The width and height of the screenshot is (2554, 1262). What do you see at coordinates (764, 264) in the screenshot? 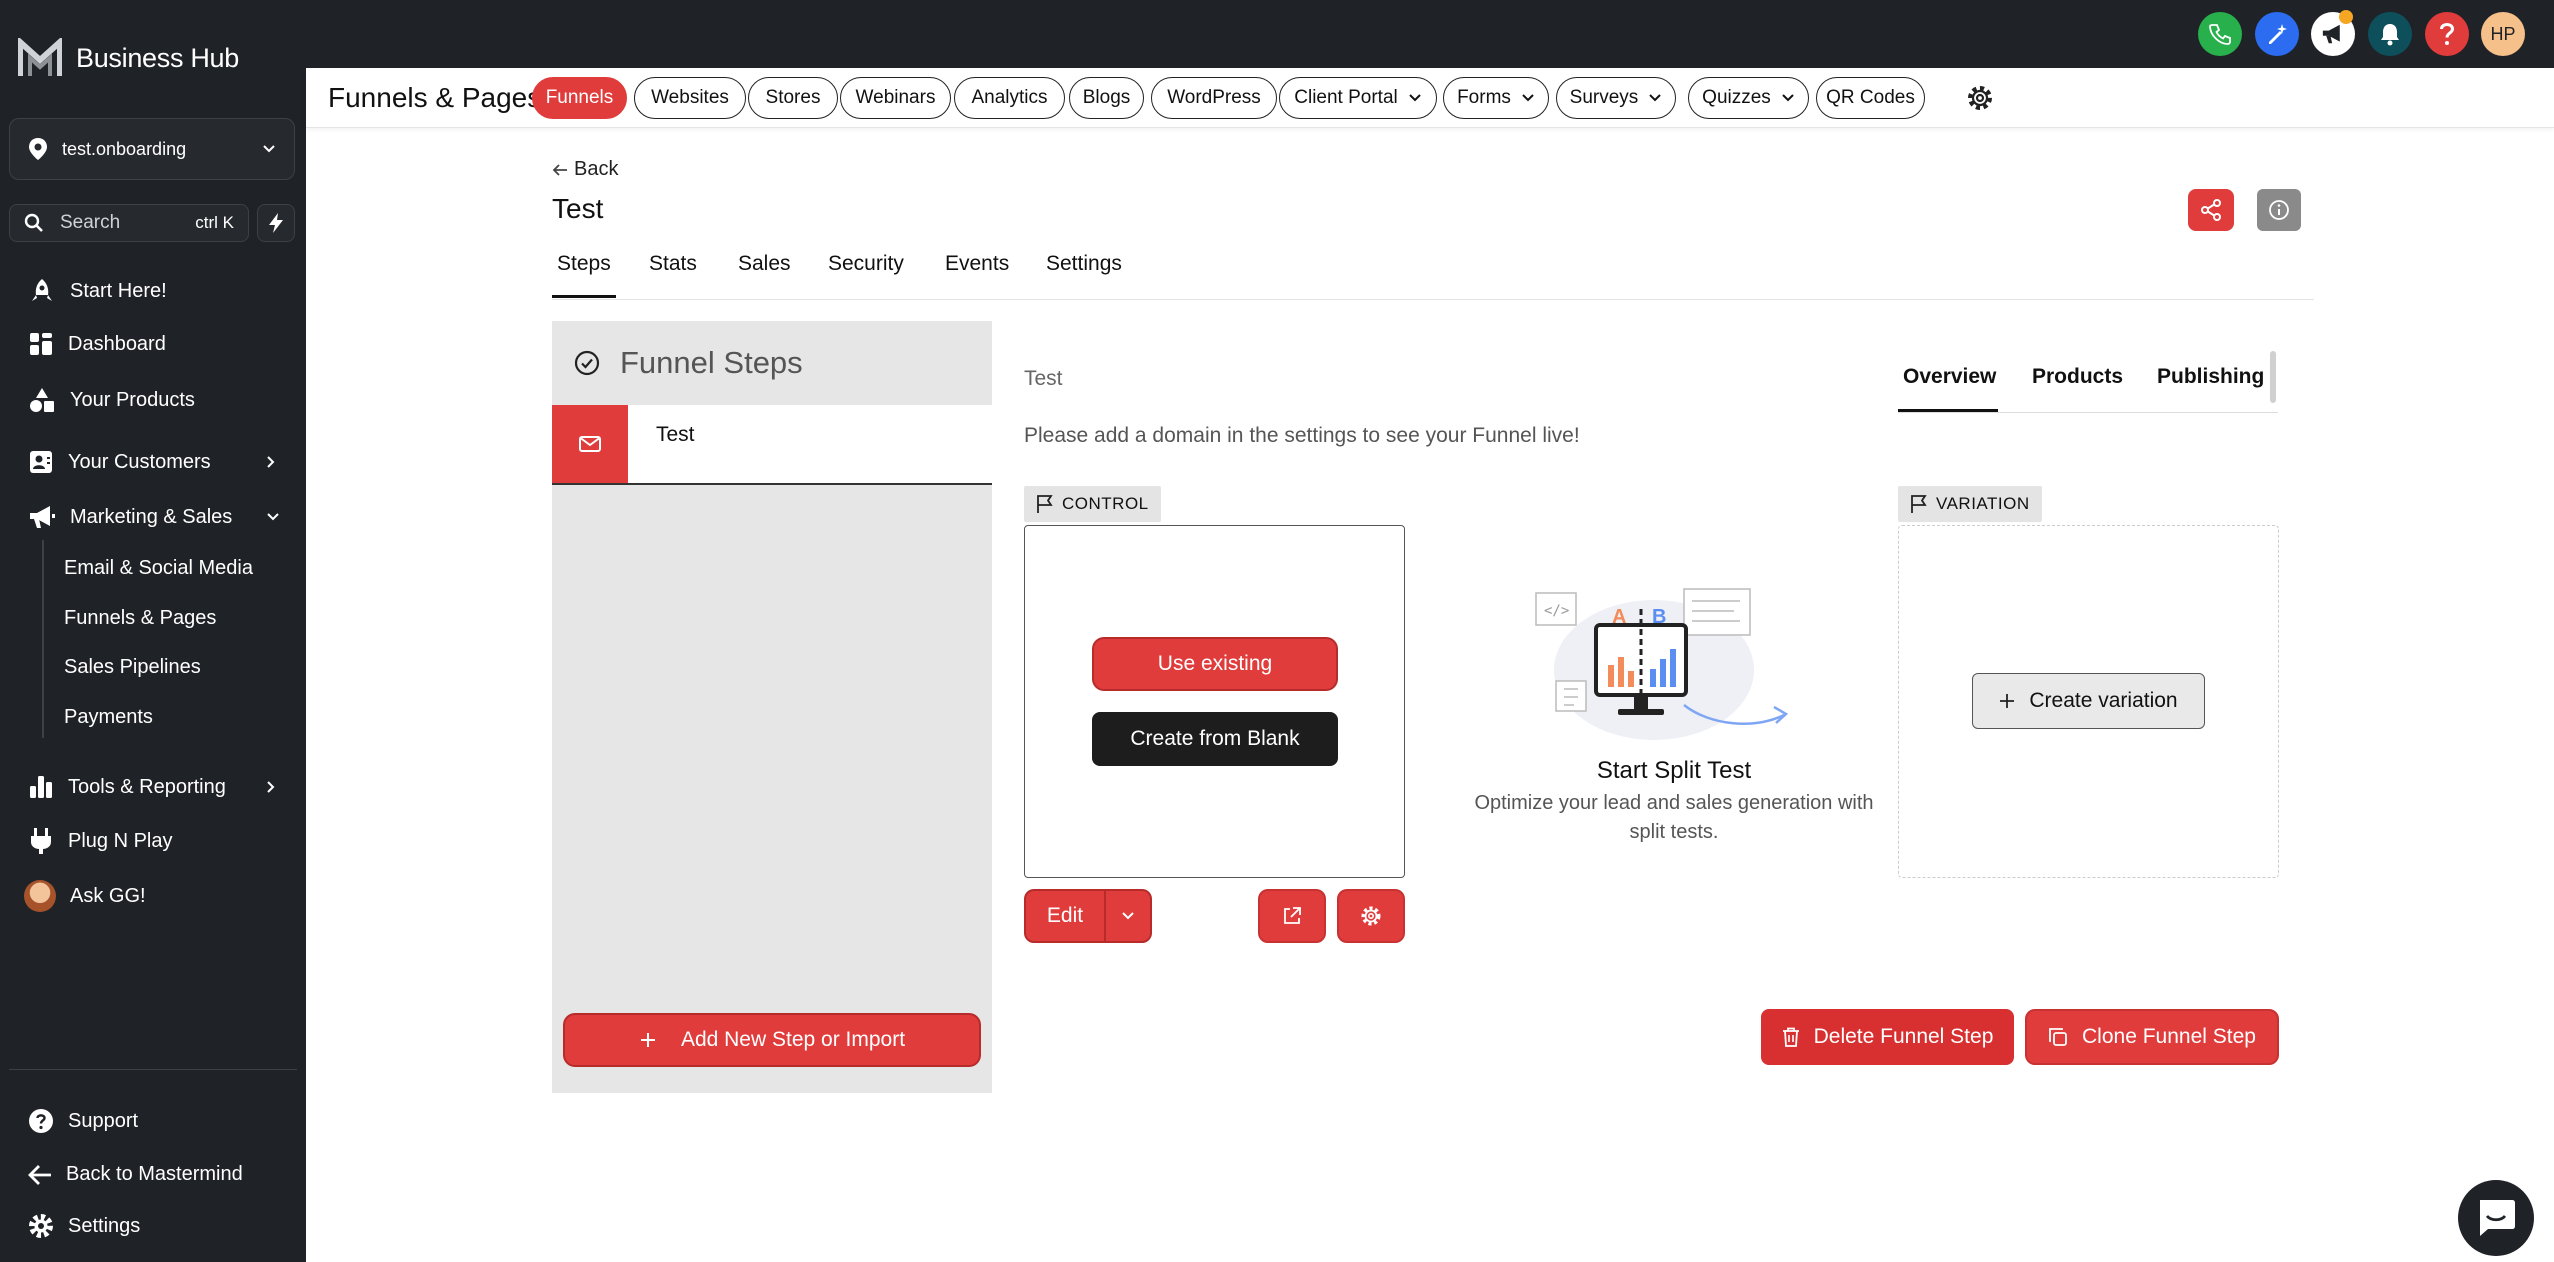
I see `tab-sales: Sales` at bounding box center [764, 264].